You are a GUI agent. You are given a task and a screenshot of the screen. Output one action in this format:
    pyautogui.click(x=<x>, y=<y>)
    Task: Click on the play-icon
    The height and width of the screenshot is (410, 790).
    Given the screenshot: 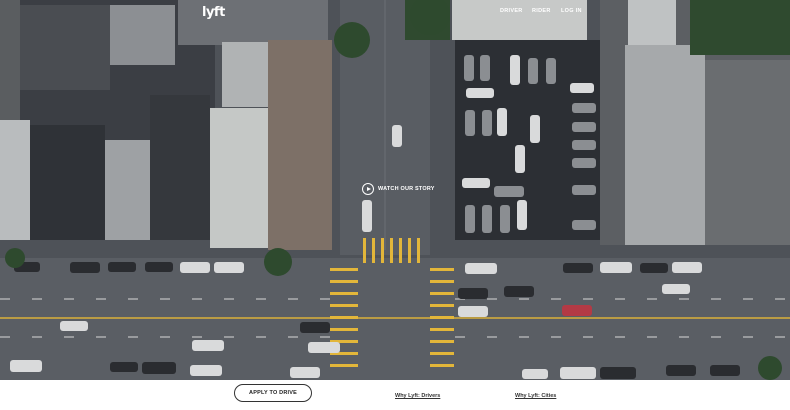 What is the action you would take?
    pyautogui.click(x=368, y=189)
    